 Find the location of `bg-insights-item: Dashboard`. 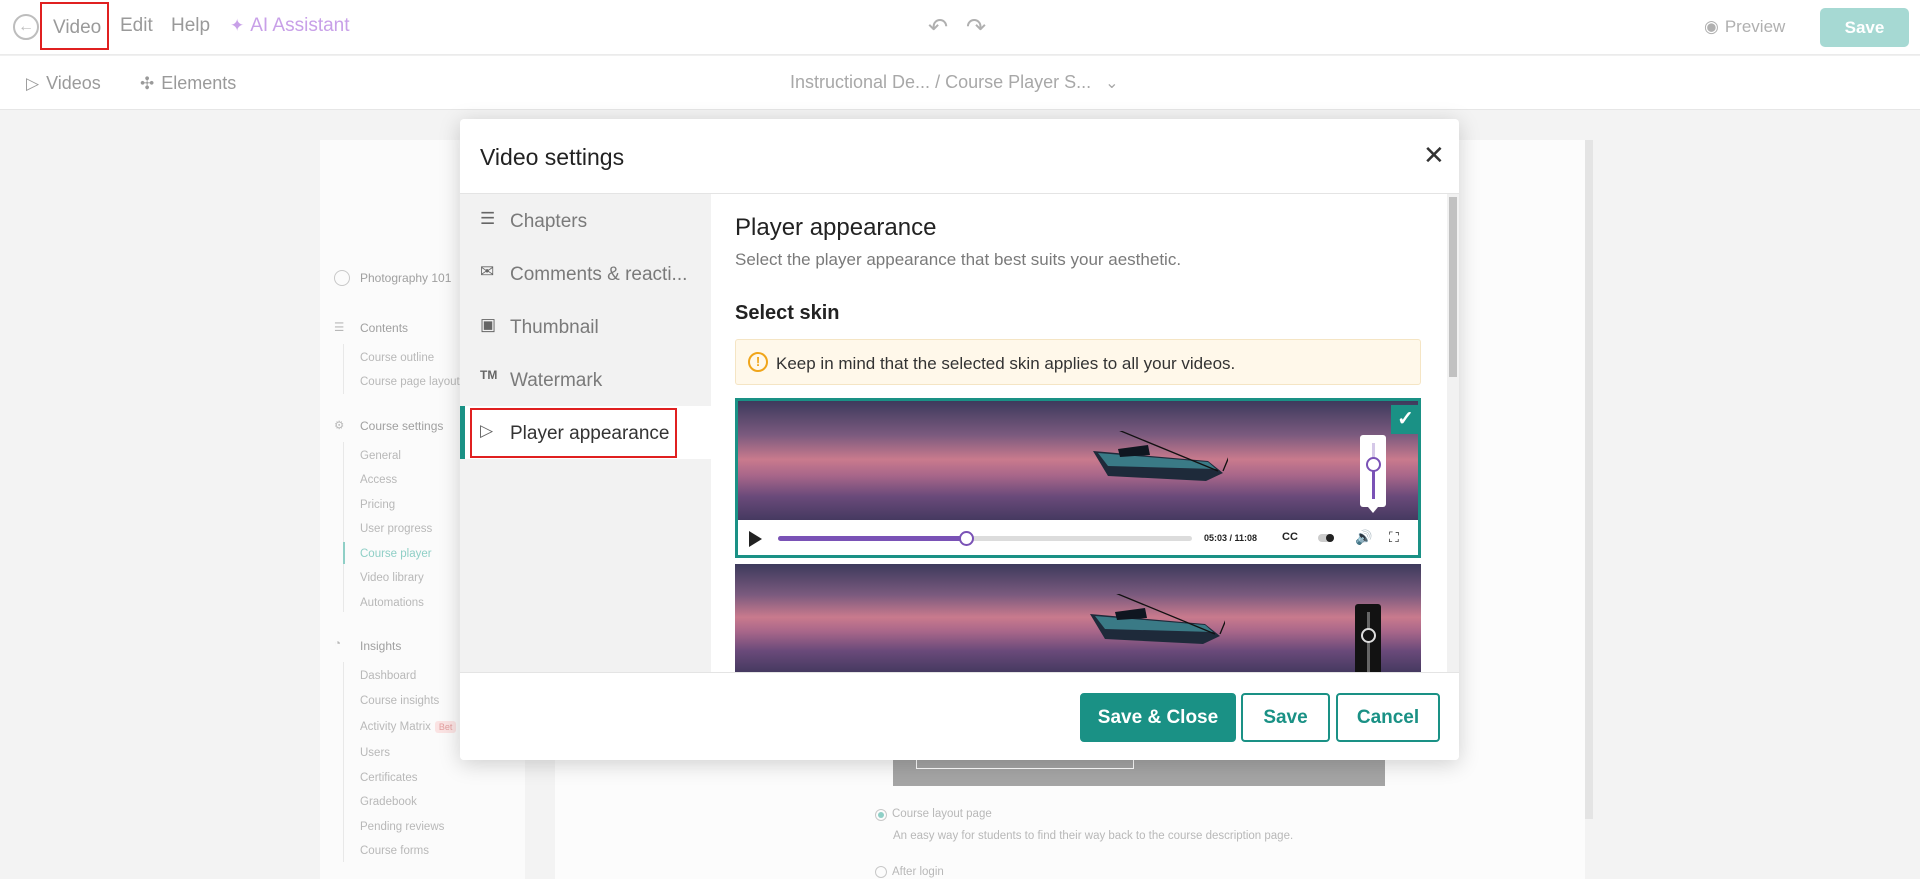

bg-insights-item: Dashboard is located at coordinates (388, 676).